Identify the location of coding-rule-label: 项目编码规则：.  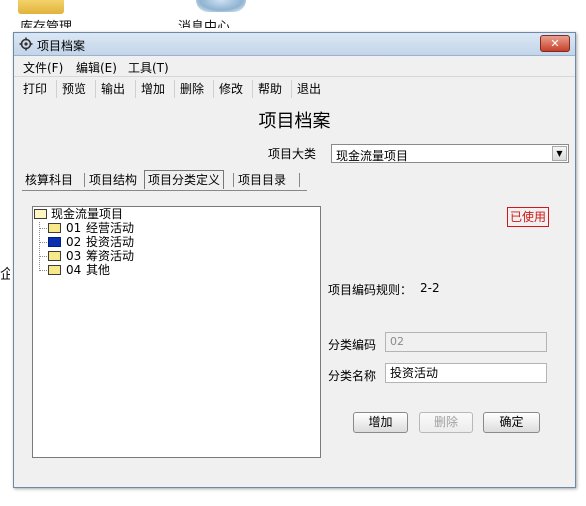
(370, 290).